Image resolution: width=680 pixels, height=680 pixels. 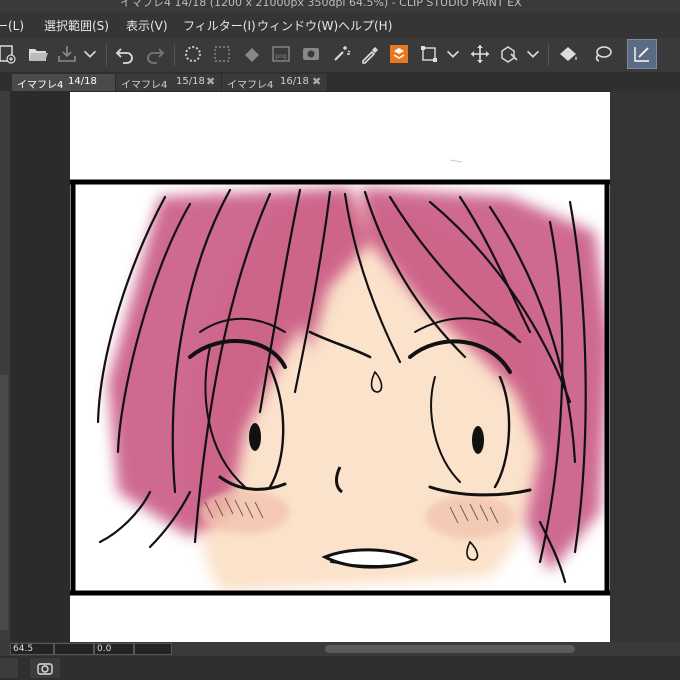 I want to click on redo-button, so click(x=155, y=54).